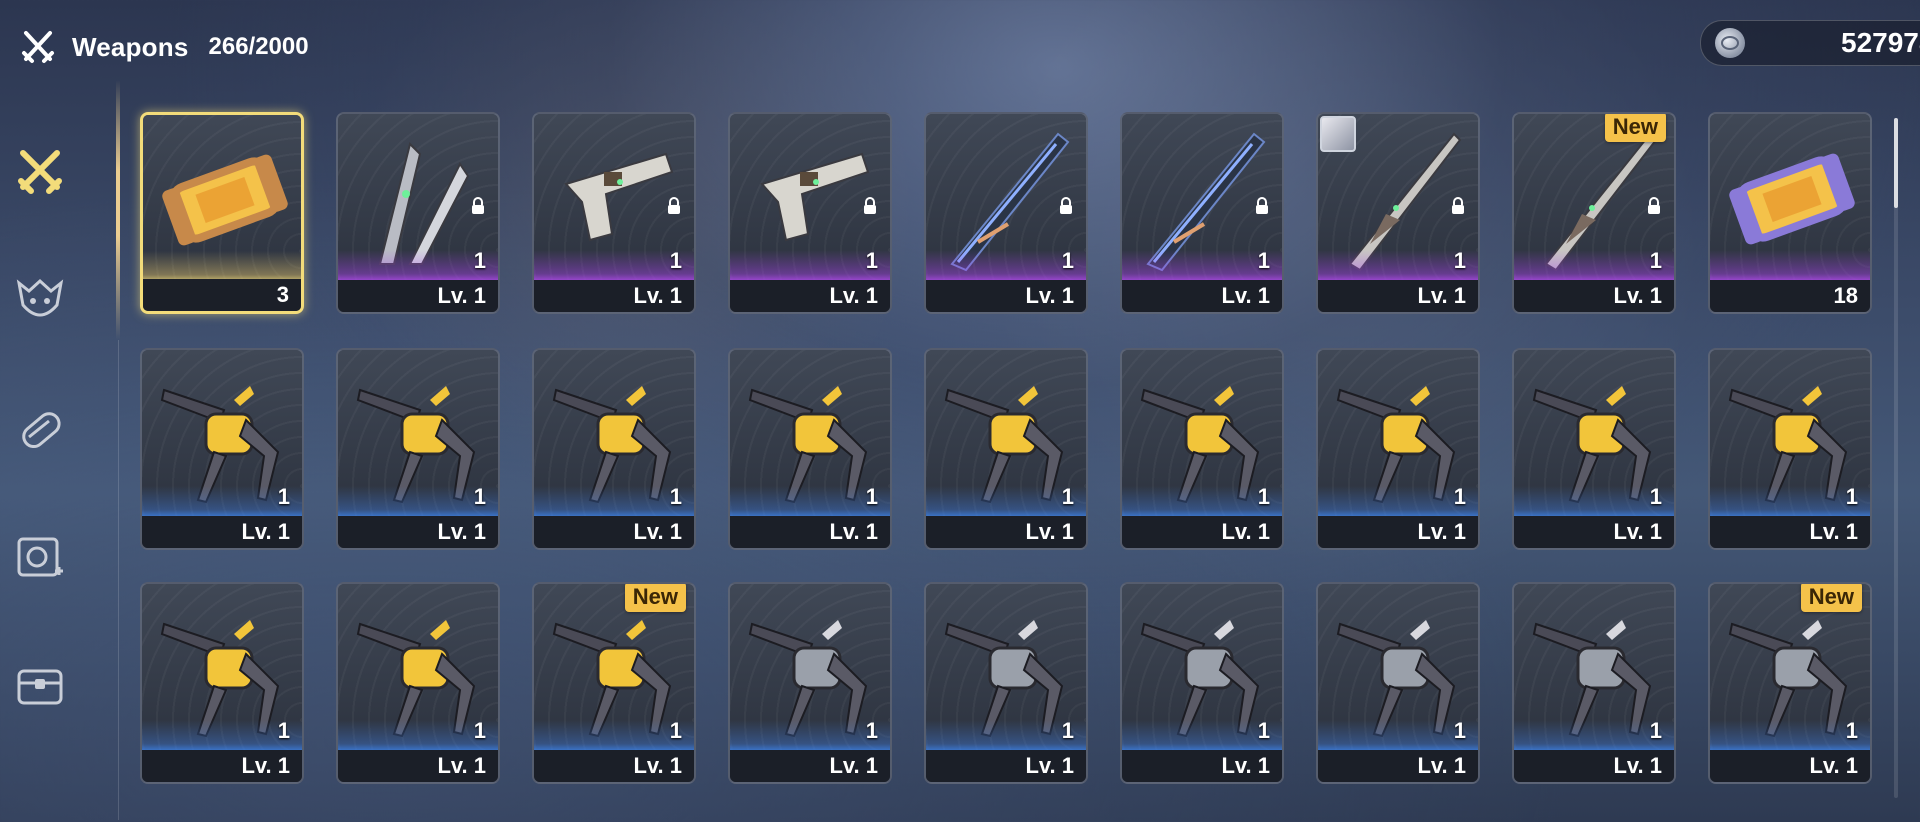 The image size is (1920, 822). I want to click on sidebar-item-modules, so click(40, 558).